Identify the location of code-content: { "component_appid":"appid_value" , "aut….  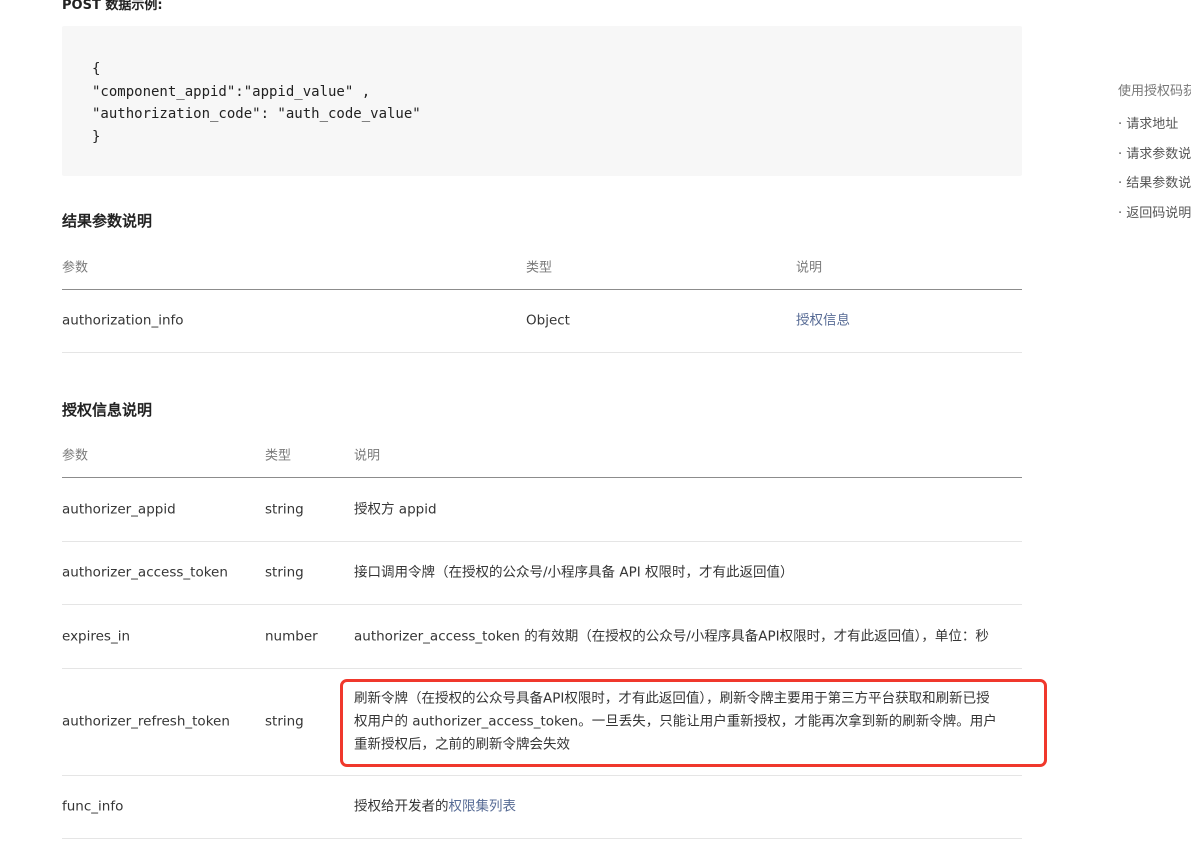
(542, 103).